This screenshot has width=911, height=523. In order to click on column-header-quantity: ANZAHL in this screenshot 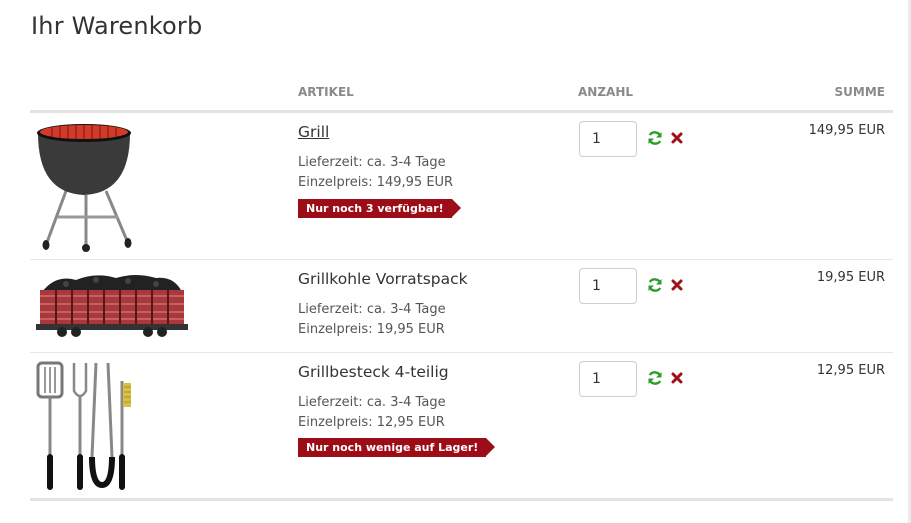, I will do `click(606, 92)`.